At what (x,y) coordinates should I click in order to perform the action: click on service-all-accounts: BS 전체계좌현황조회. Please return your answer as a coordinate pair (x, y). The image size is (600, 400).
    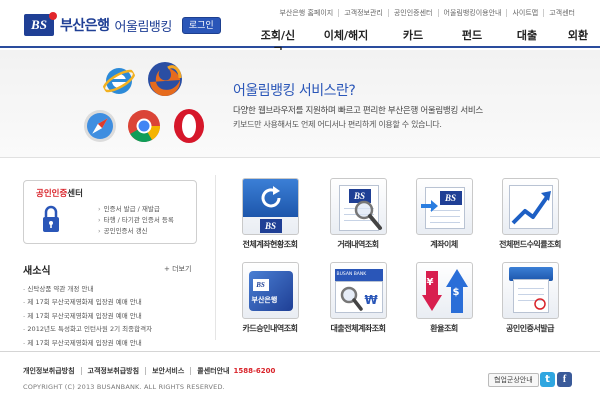
    Looking at the image, I should click on (270, 214).